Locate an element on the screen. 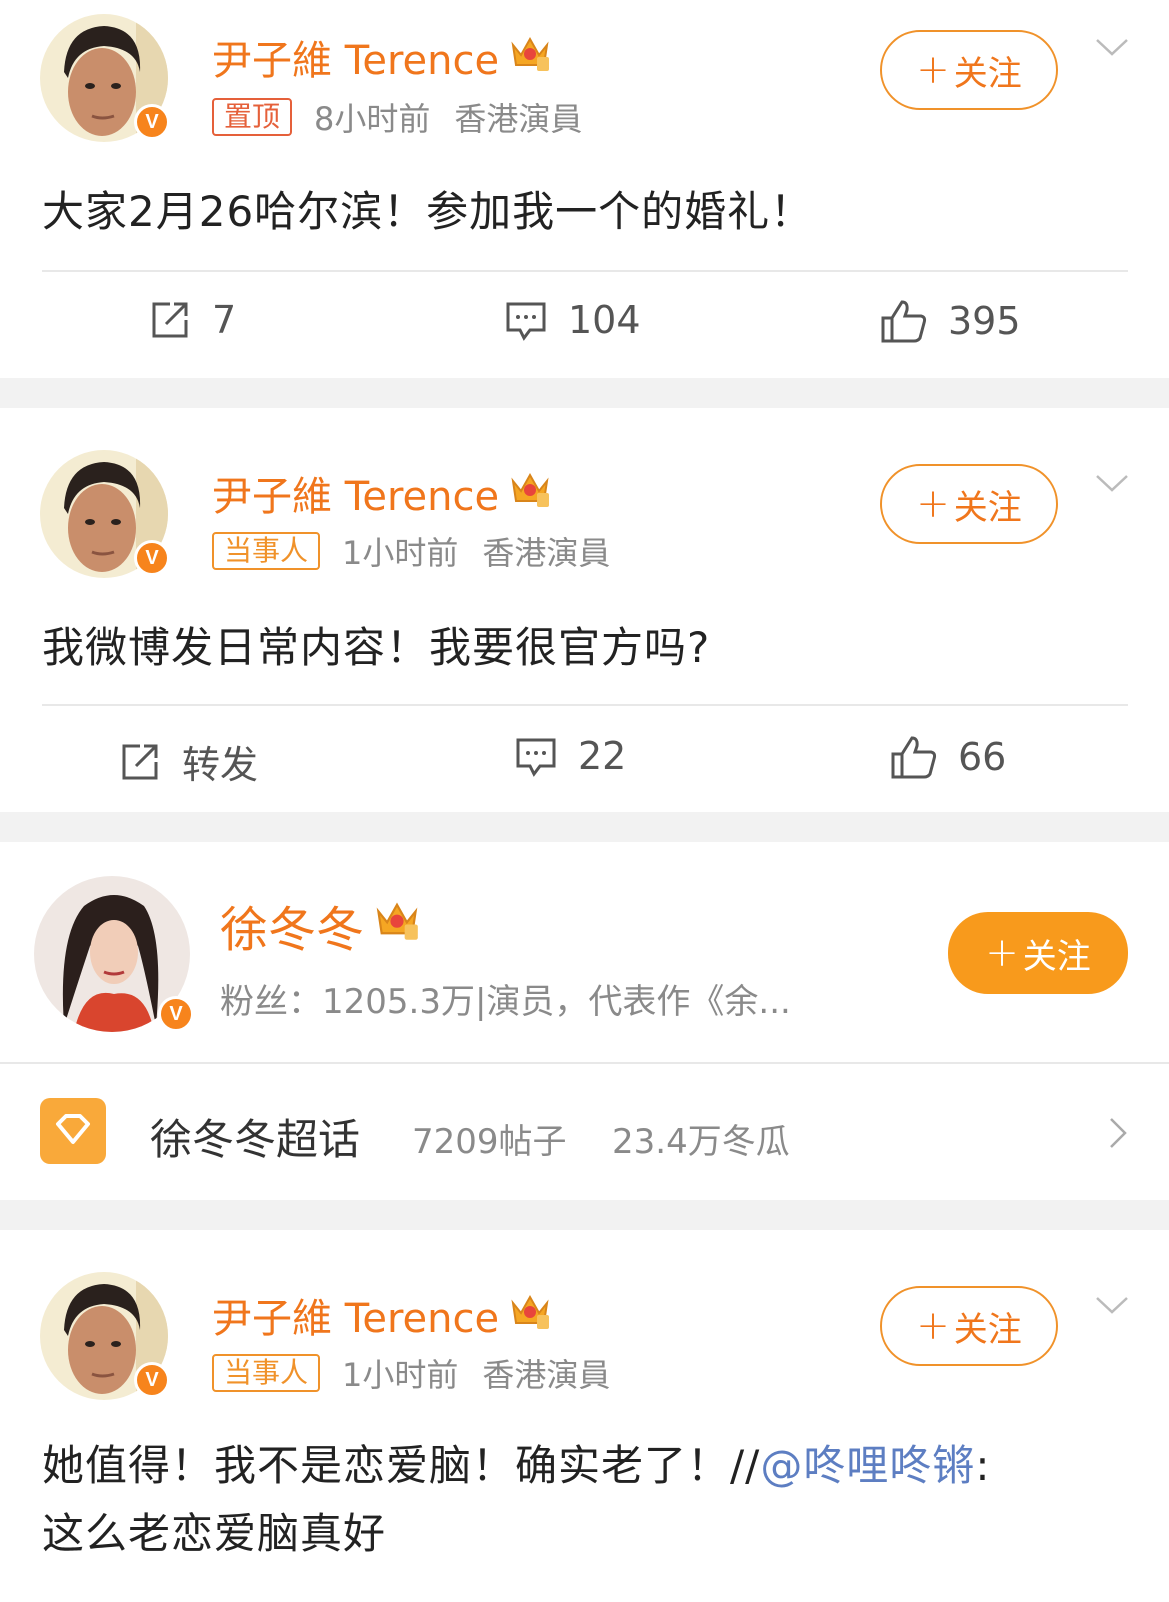  mention-link: @咚哩咚锵 is located at coordinates (867, 1465).